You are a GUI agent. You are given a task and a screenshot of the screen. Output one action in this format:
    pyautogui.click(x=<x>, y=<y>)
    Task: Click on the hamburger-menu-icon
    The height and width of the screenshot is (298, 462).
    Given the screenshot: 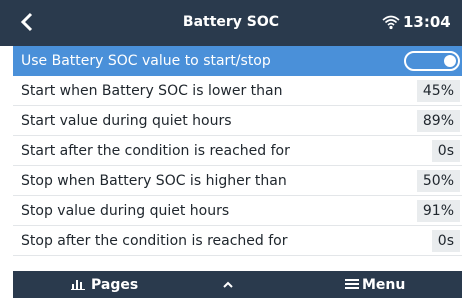 What is the action you would take?
    pyautogui.click(x=352, y=283)
    